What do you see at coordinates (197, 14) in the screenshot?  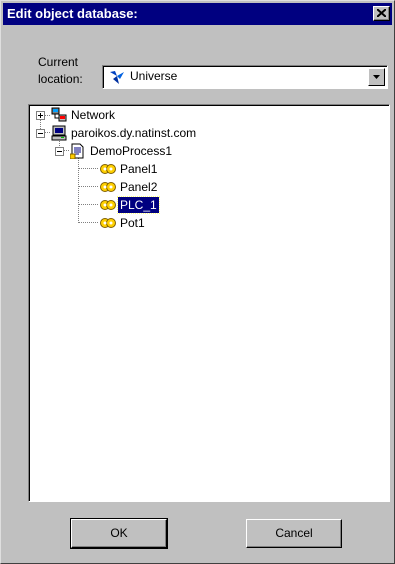 I see `title-bar: Edit object database:` at bounding box center [197, 14].